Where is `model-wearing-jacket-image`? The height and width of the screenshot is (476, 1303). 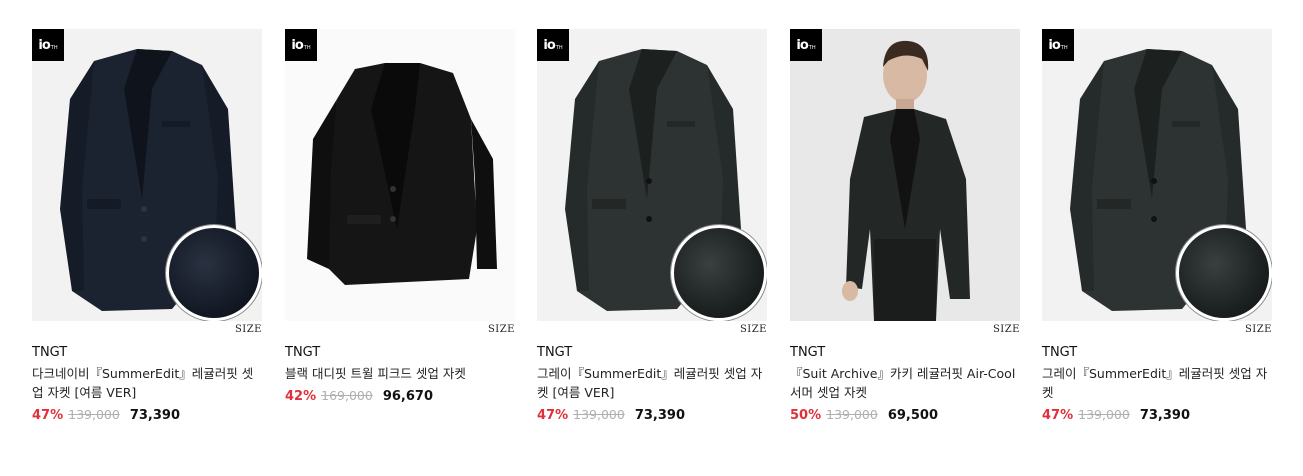
model-wearing-jacket-image is located at coordinates (906, 180).